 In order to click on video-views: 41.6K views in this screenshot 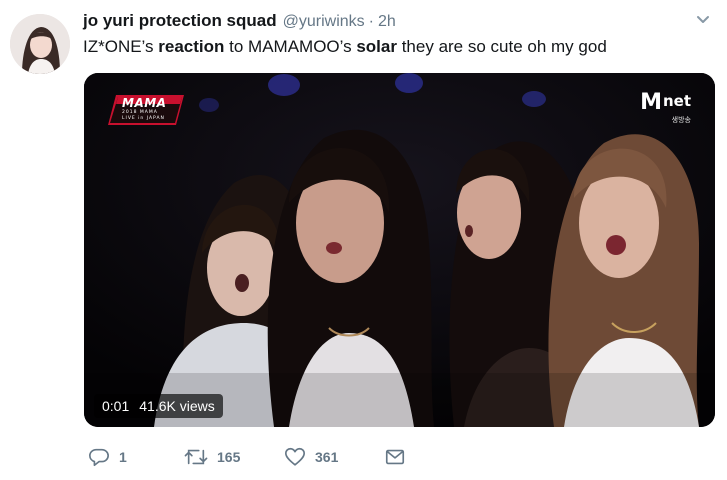, I will do `click(177, 406)`.